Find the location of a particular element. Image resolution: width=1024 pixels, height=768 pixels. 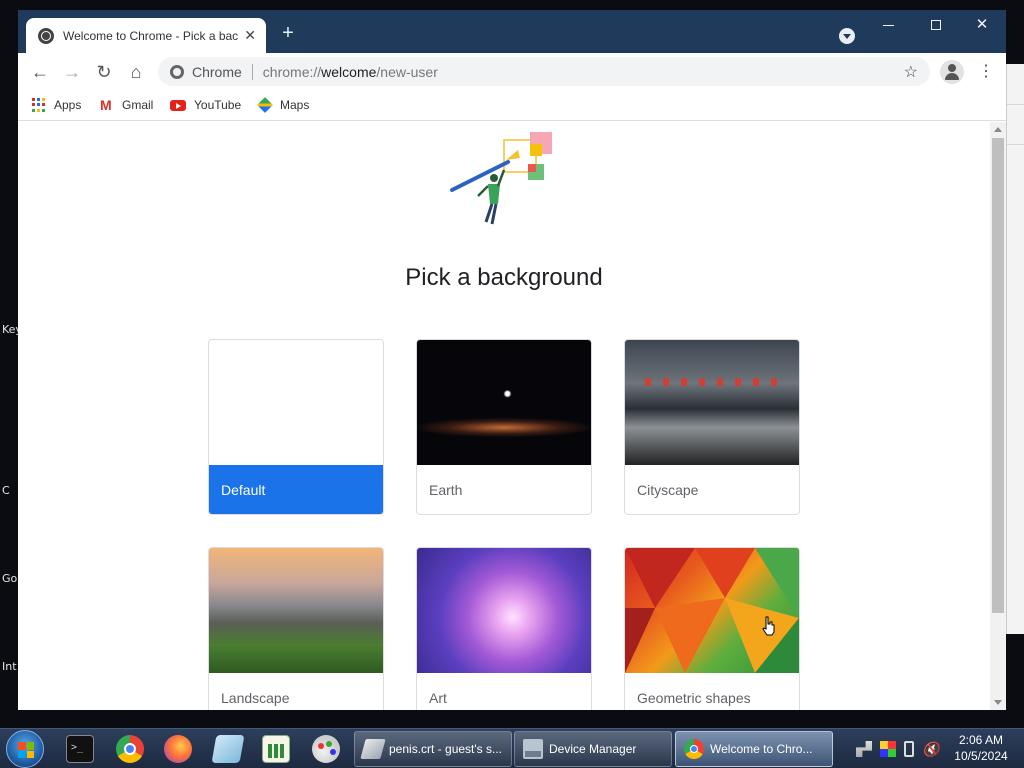

device-manager-icon is located at coordinates (533, 749).